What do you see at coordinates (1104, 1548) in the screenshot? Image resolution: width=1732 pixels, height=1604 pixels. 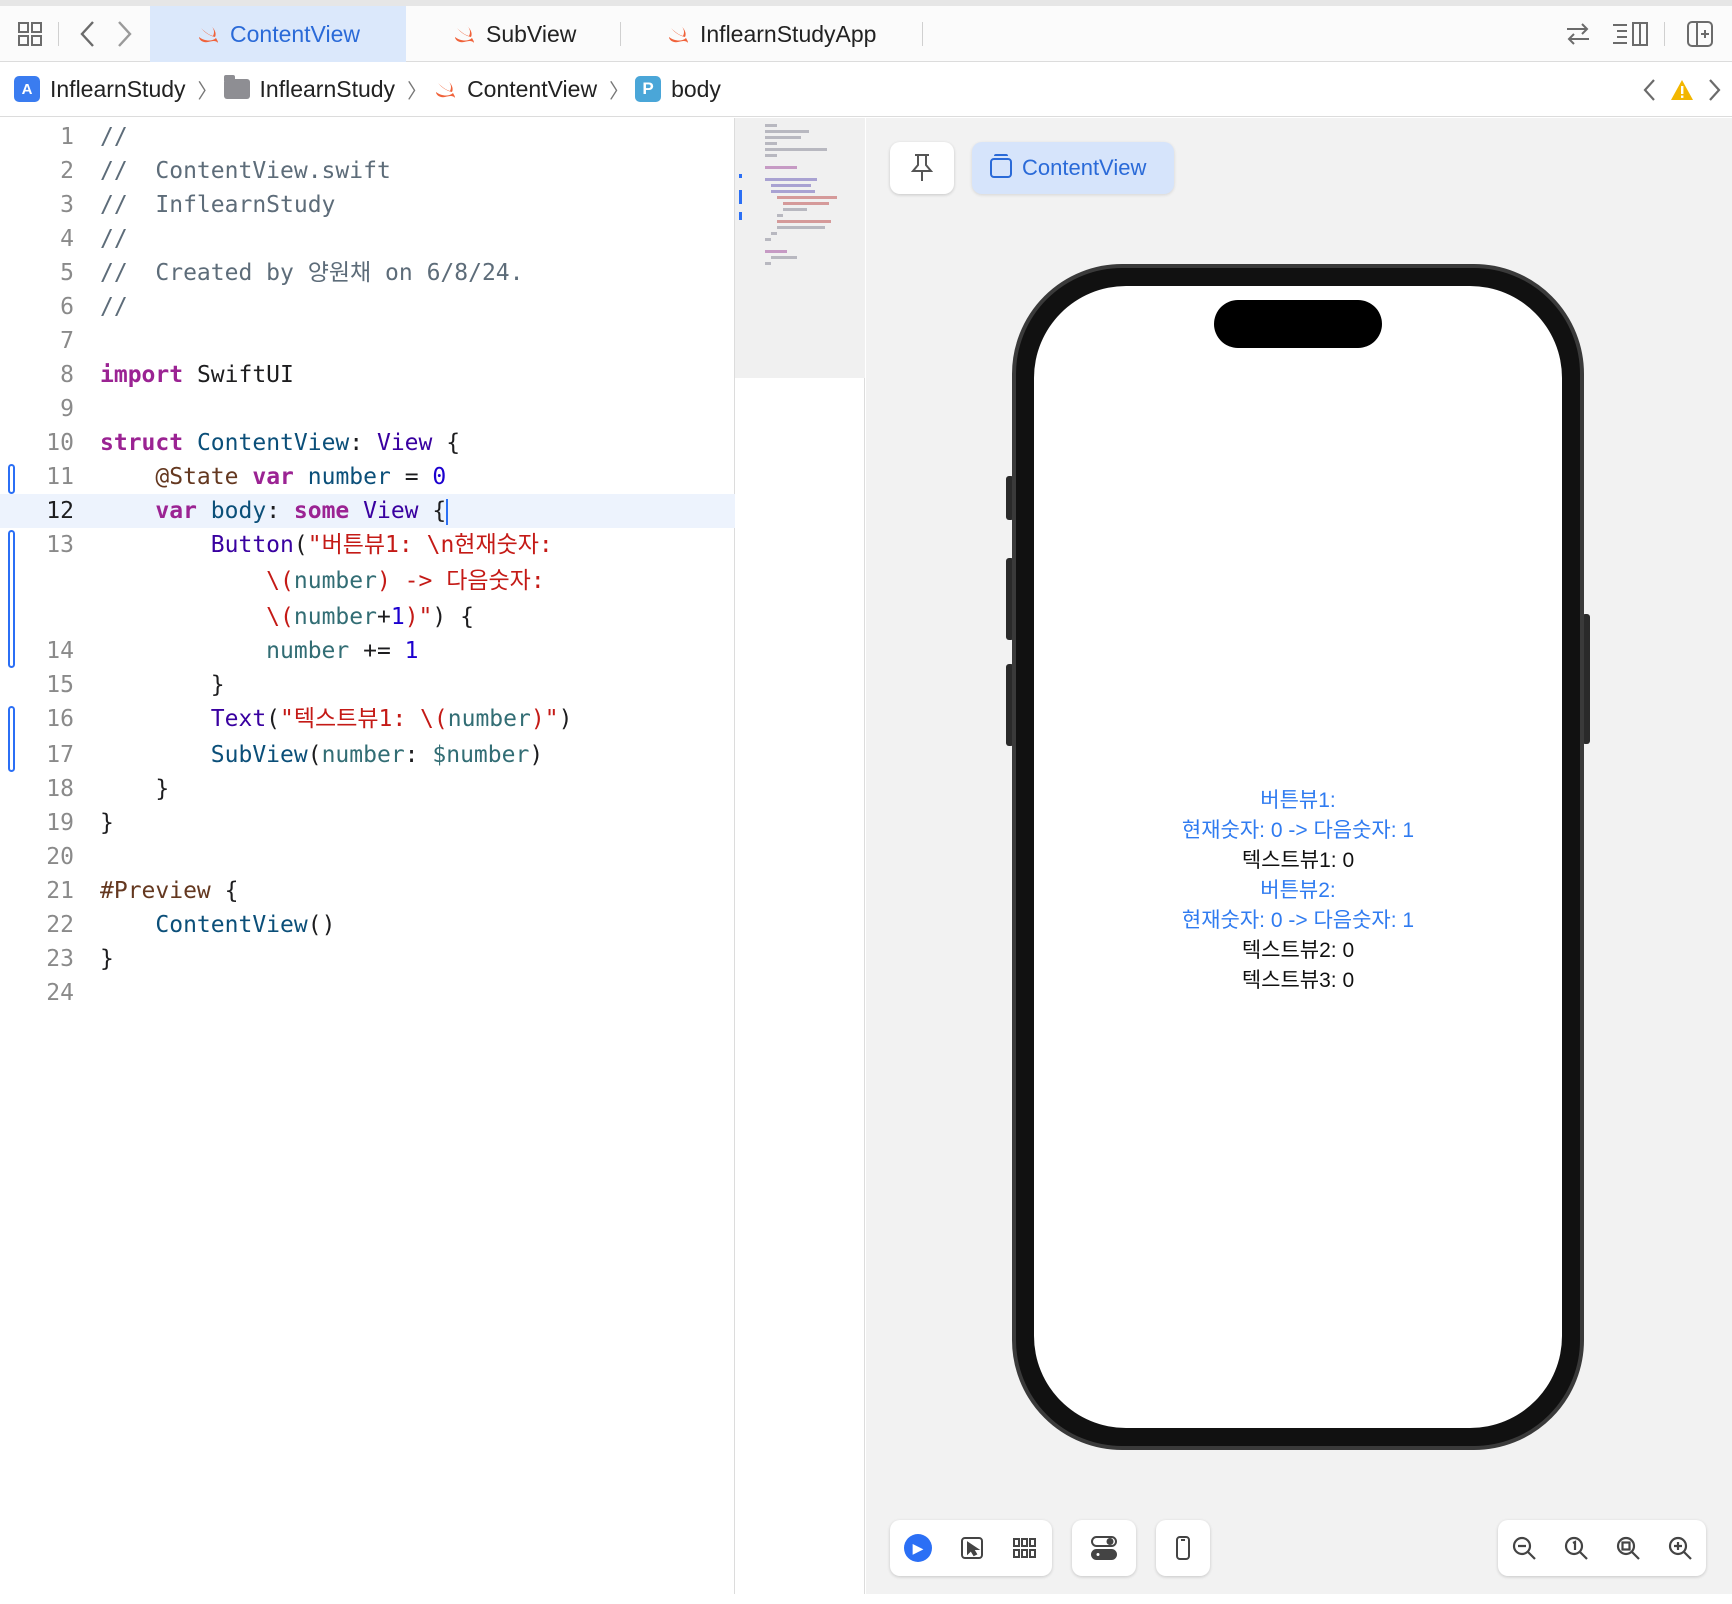 I see `canvas-settings-button` at bounding box center [1104, 1548].